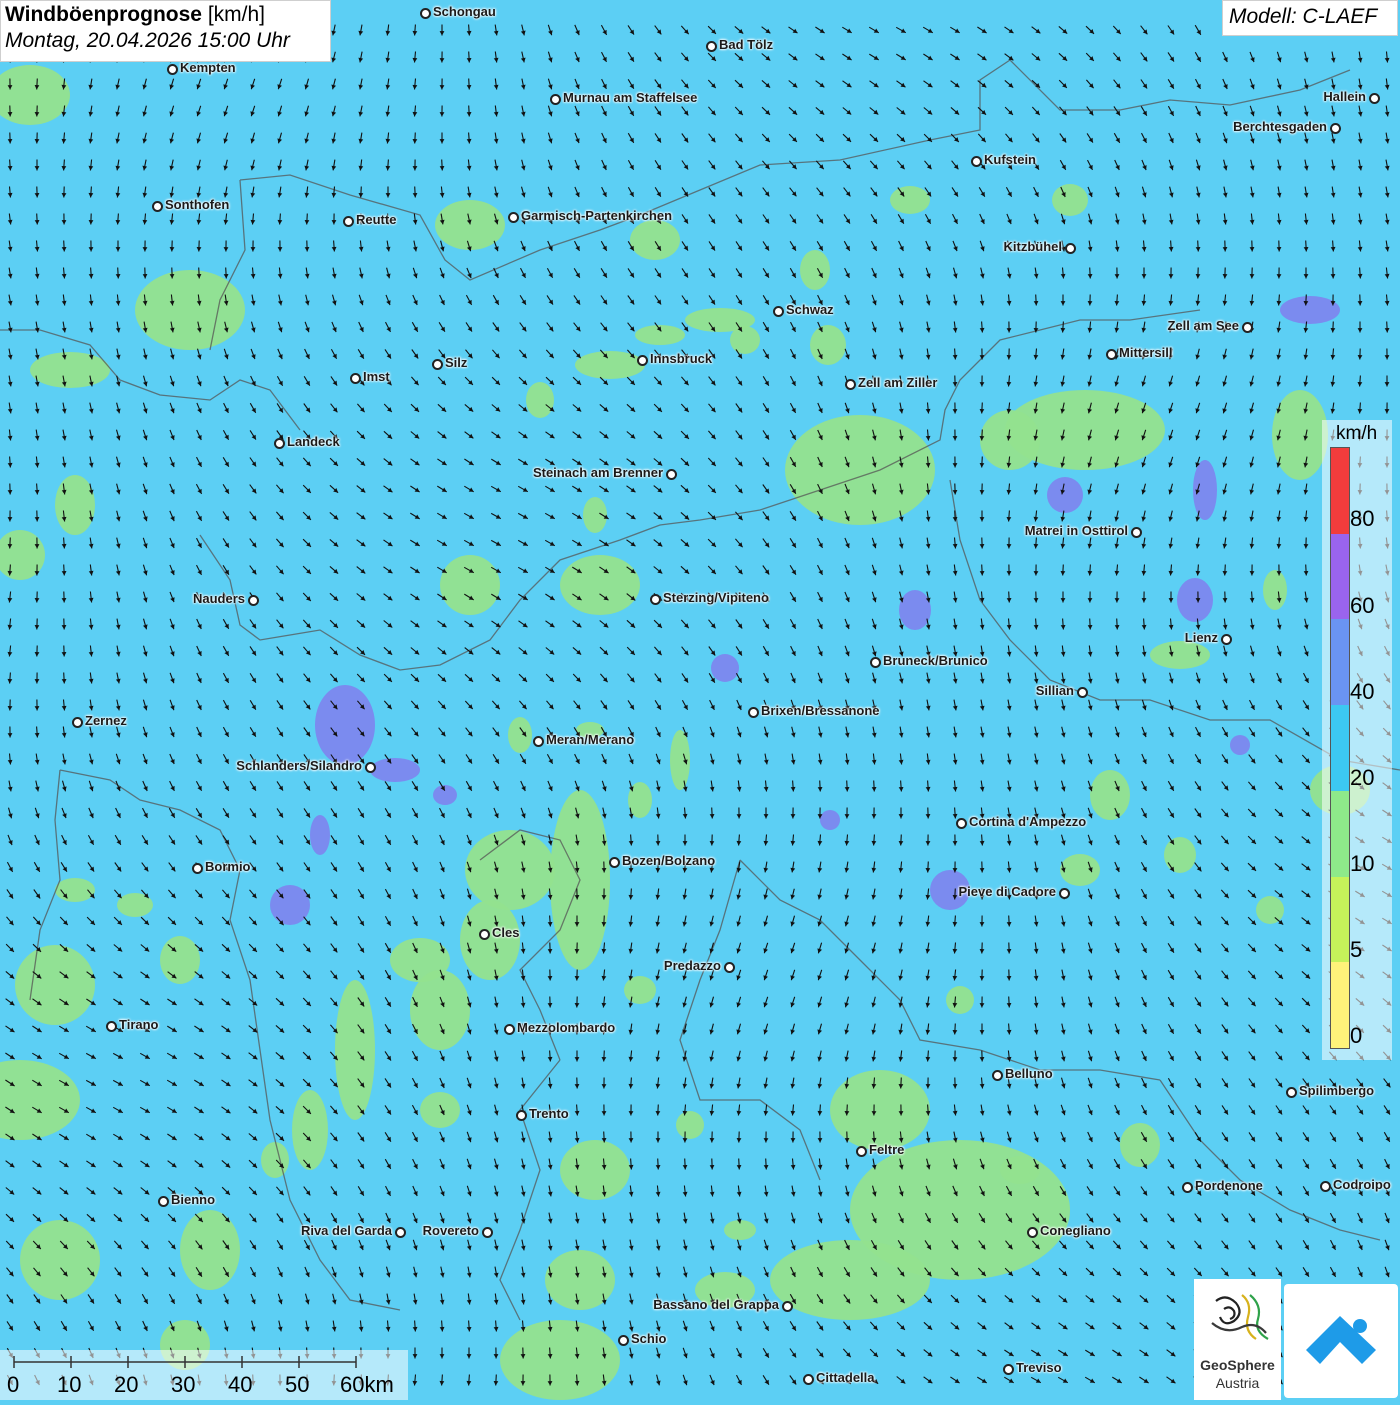 This screenshot has height=1405, width=1400. I want to click on city-label: Conegliano, so click(1075, 1230).